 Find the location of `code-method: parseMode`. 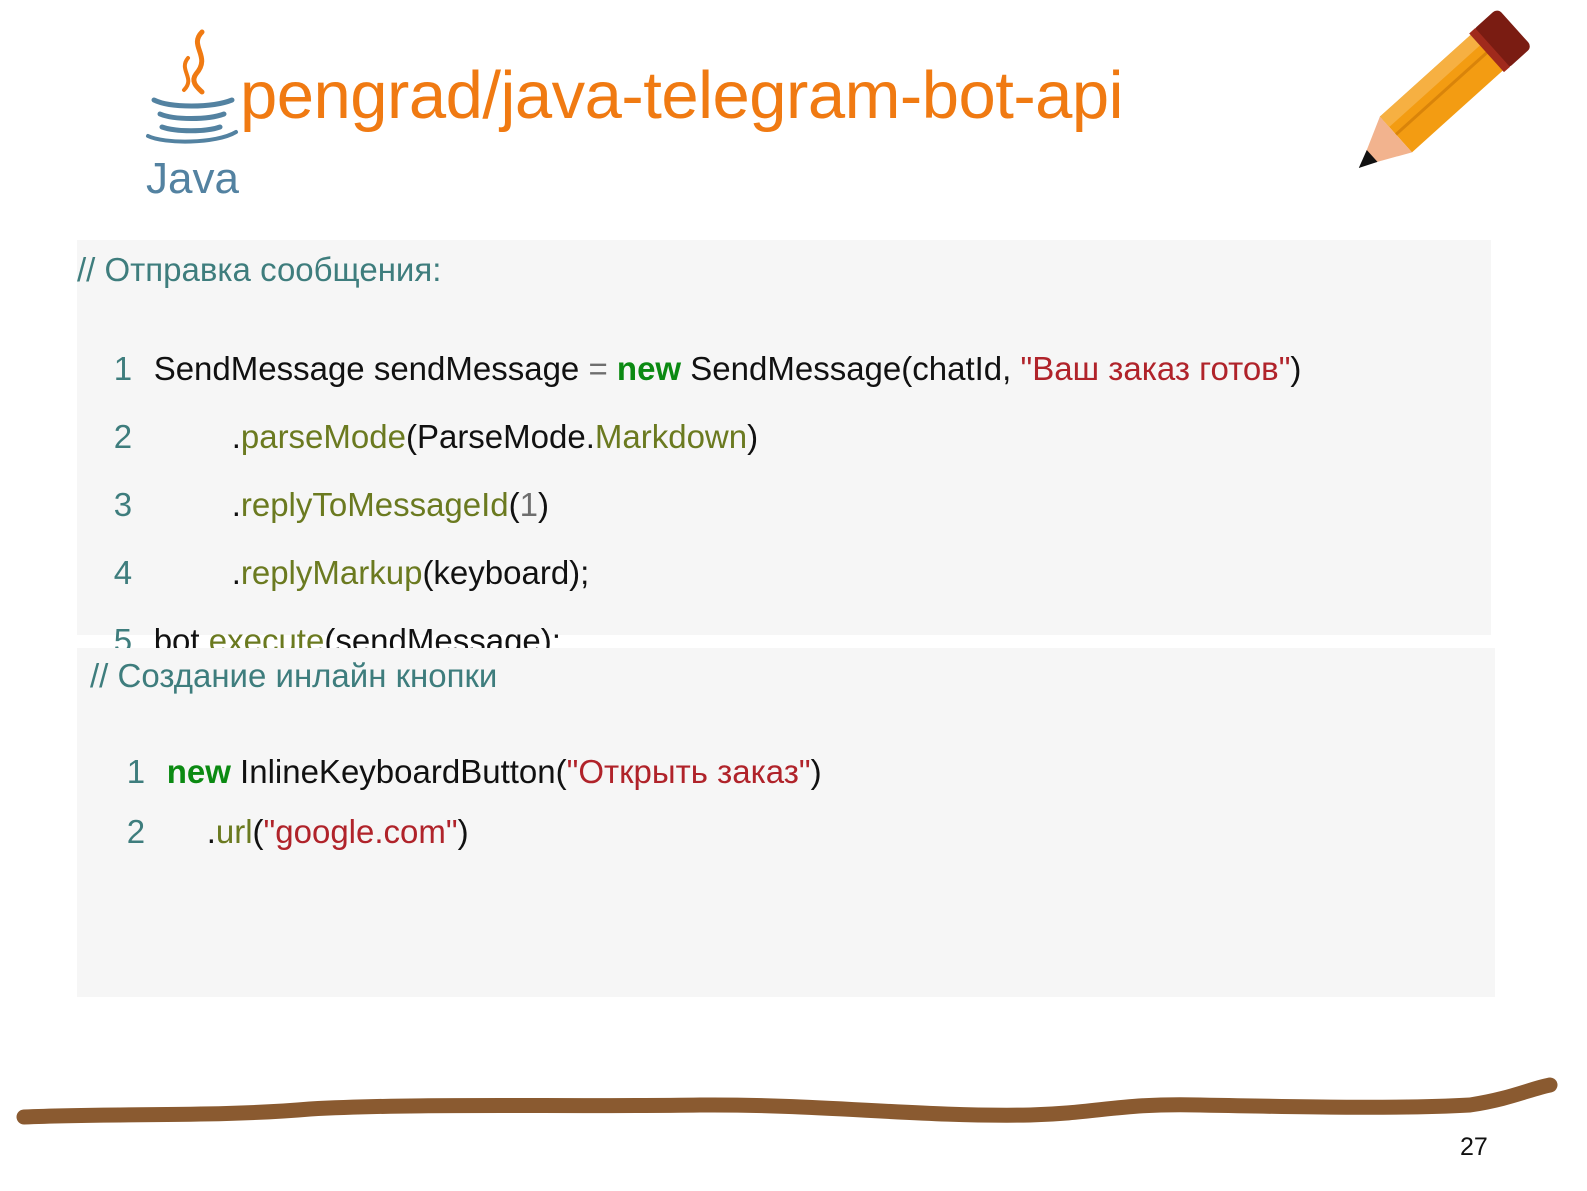

code-method: parseMode is located at coordinates (323, 436).